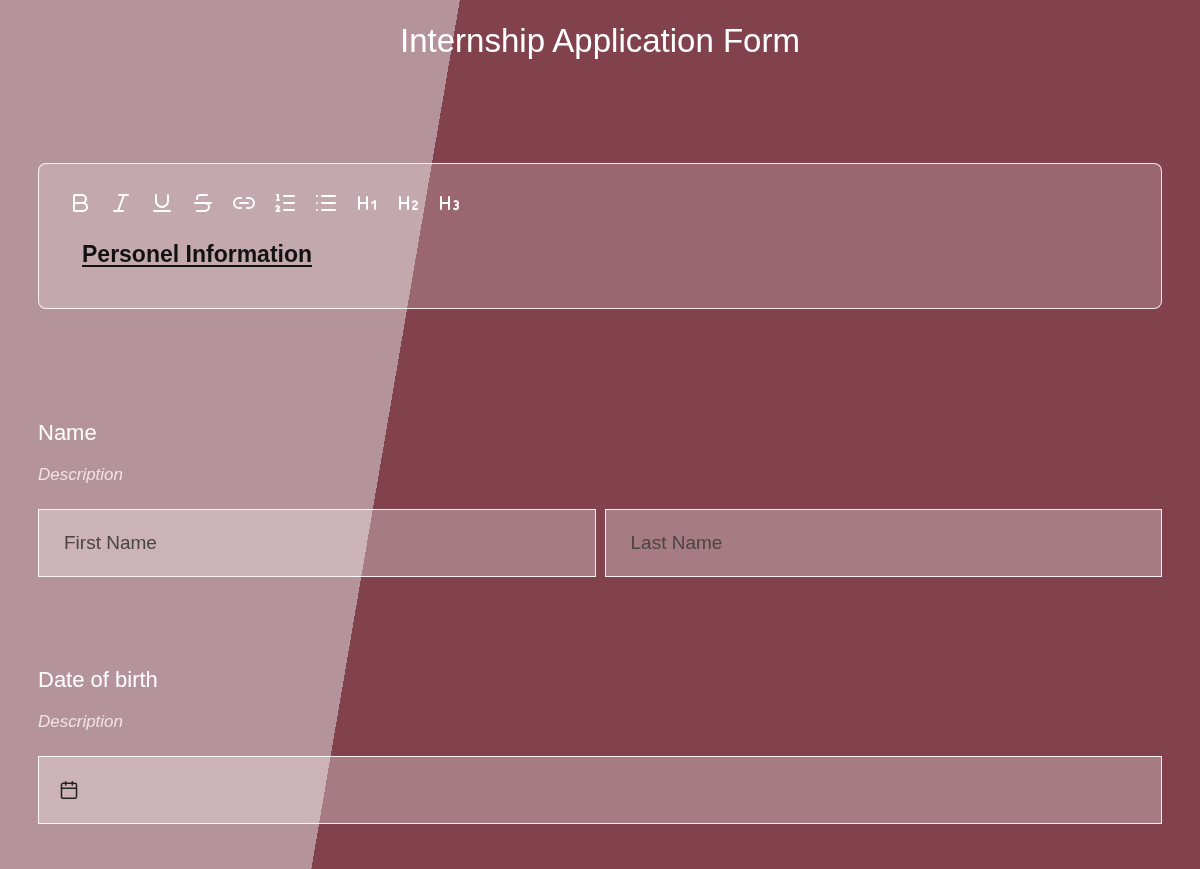  I want to click on numbered-list-icon, so click(285, 203).